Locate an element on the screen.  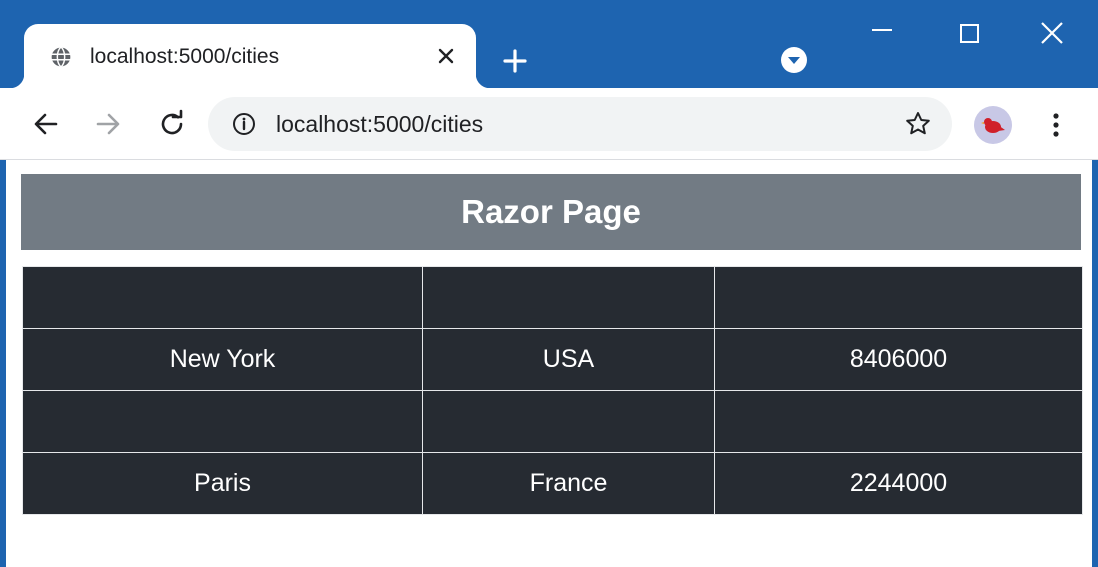
star-icon is located at coordinates (918, 124).